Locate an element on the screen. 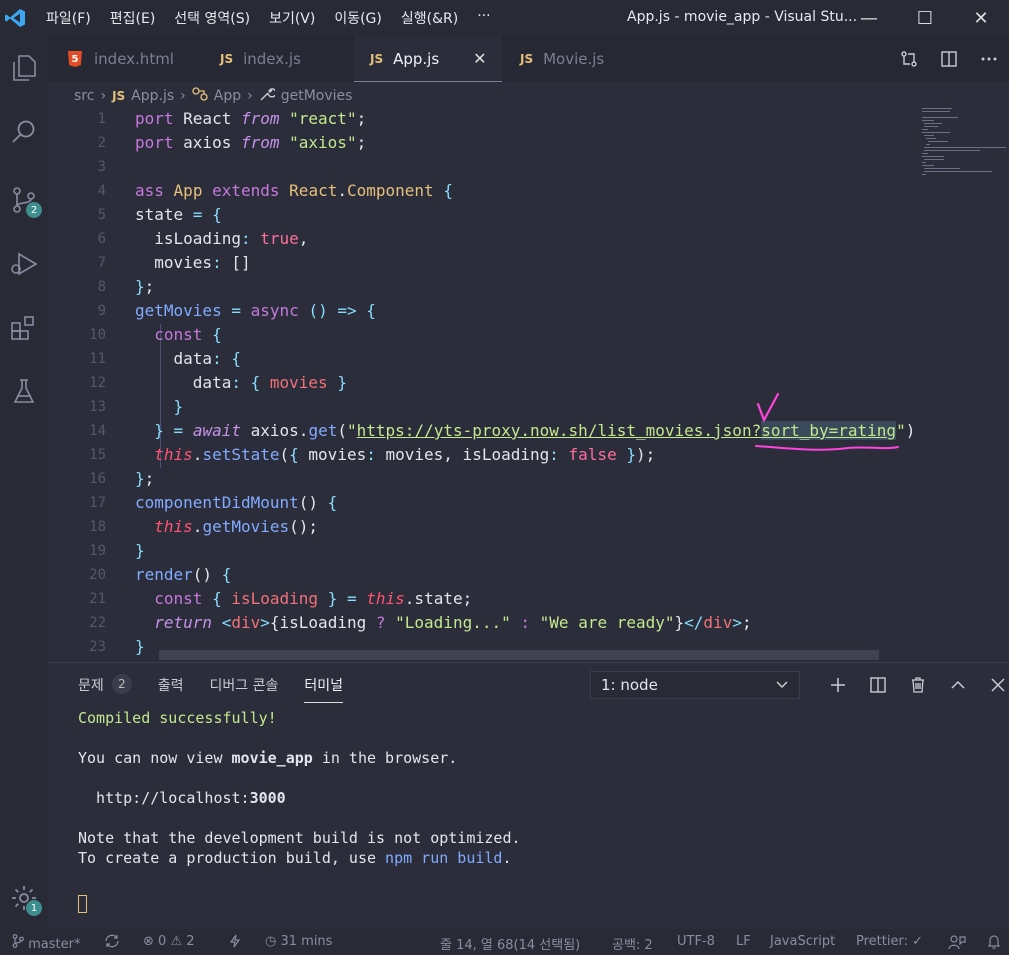 This screenshot has height=955, width=1009. line-number: 1 is located at coordinates (101, 119).